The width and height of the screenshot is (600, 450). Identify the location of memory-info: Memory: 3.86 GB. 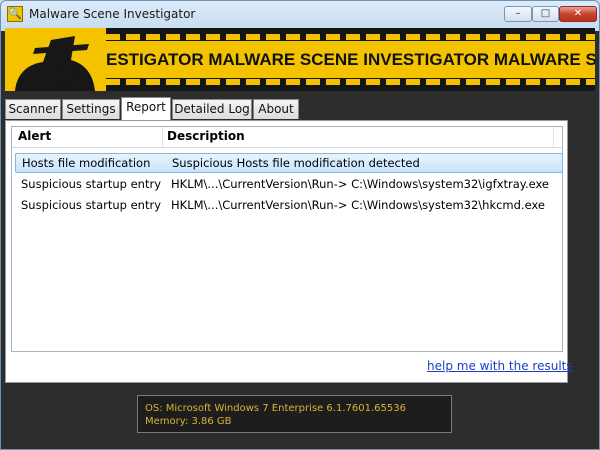
(188, 421).